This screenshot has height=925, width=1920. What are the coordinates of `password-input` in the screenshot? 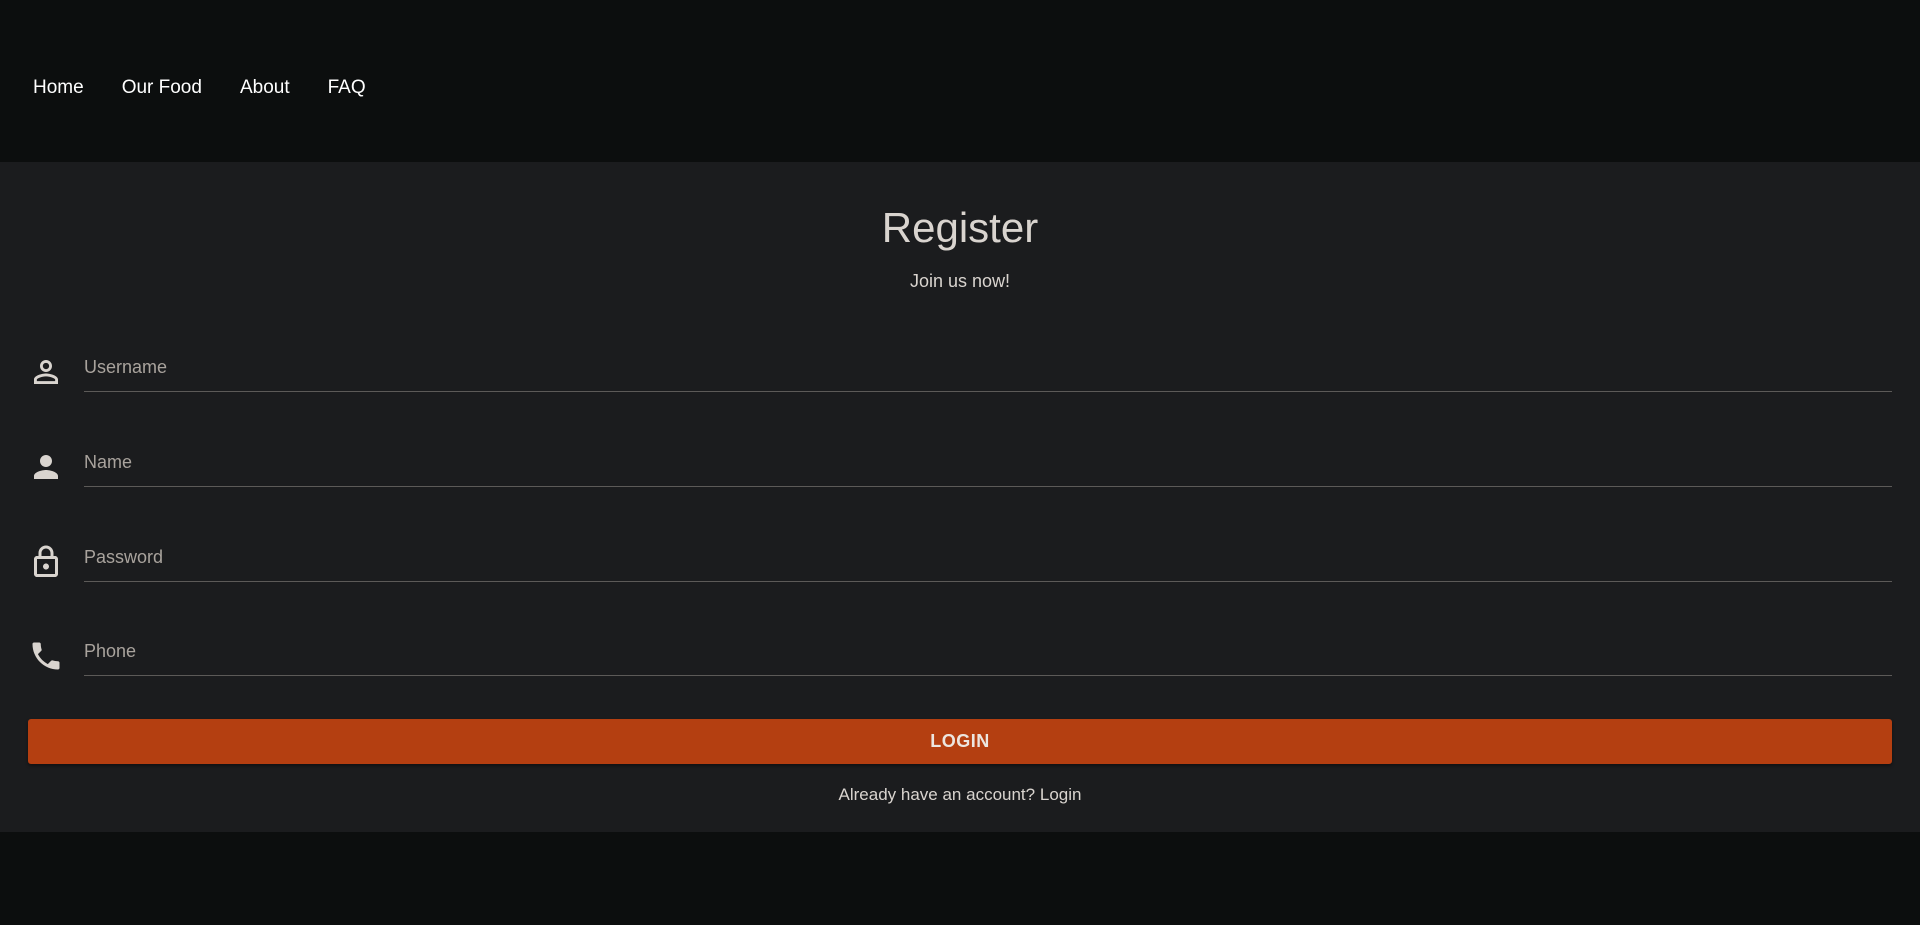 It's located at (988, 558).